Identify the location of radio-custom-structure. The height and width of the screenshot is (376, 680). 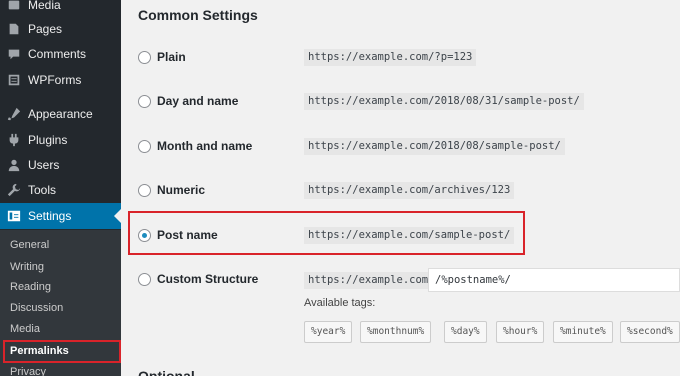
(144, 279).